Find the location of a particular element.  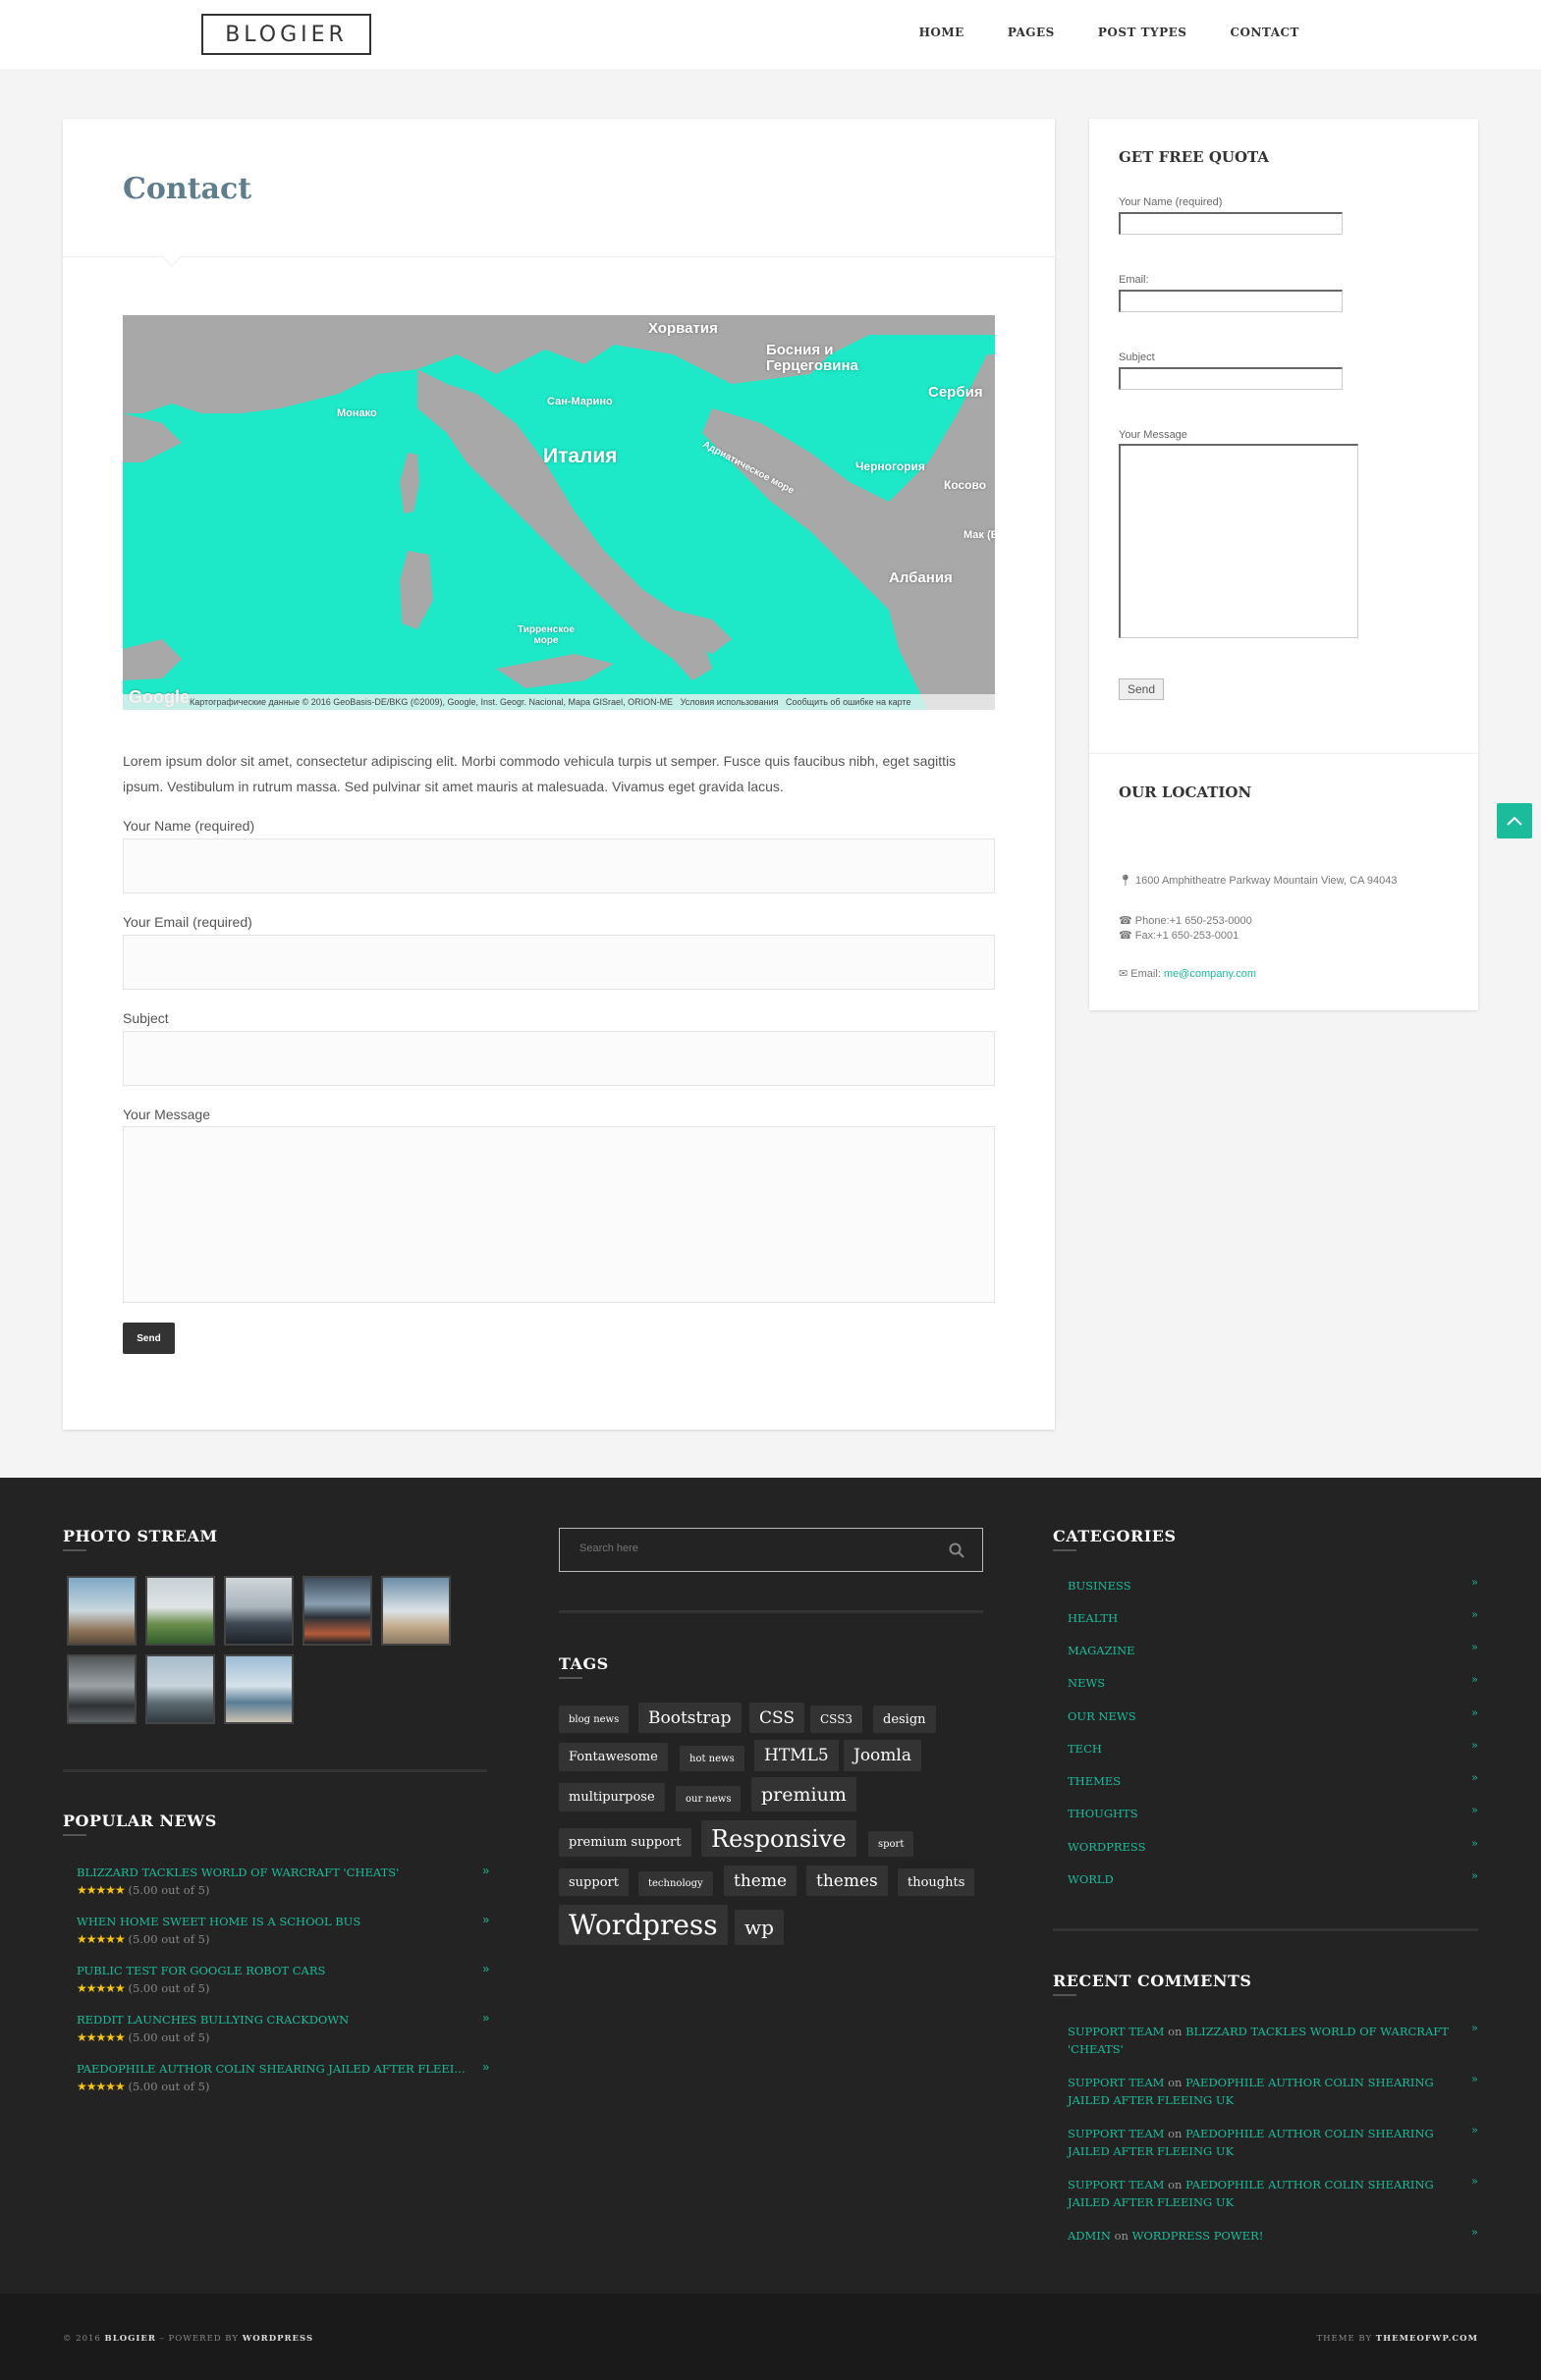

quota-name-field is located at coordinates (1231, 223).